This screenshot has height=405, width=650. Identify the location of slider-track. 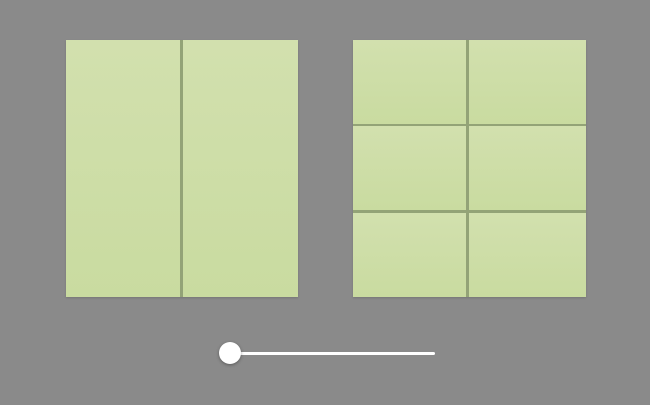
(332, 353).